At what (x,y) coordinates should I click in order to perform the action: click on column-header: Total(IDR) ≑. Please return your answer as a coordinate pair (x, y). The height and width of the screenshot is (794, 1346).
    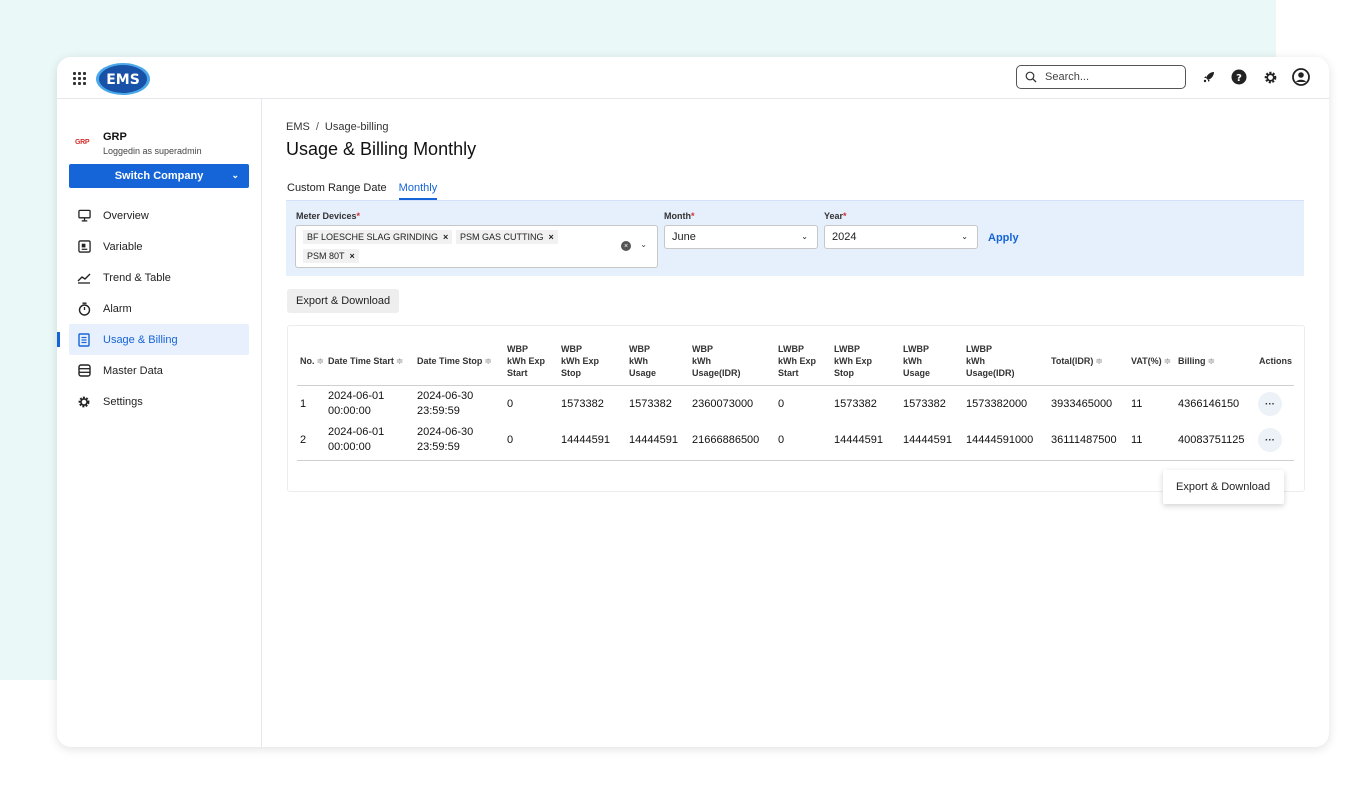
    Looking at the image, I should click on (1077, 361).